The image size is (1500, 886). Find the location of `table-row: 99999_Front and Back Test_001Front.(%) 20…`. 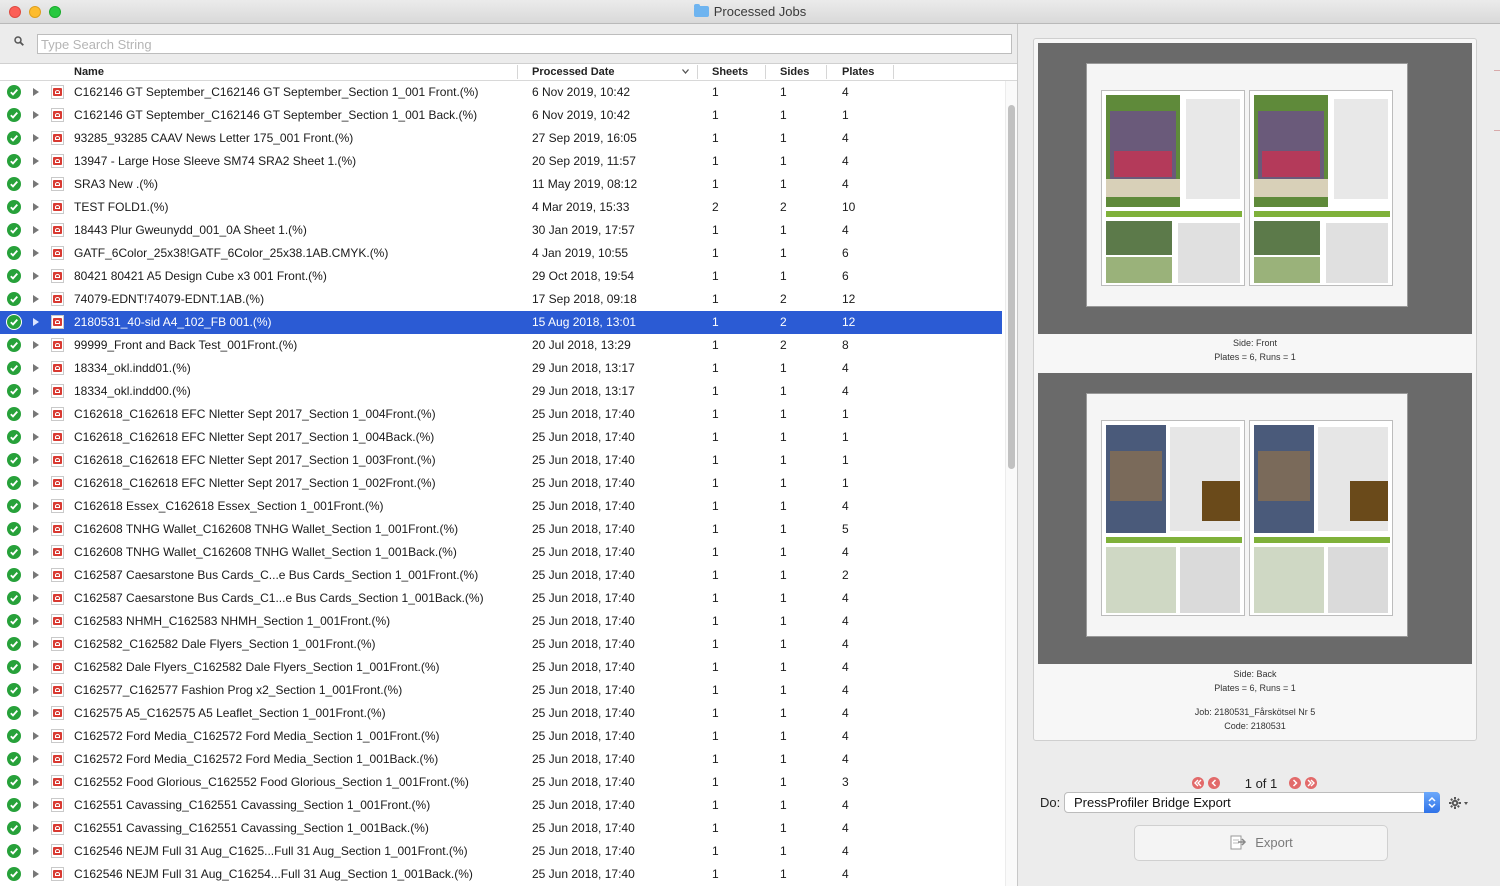

table-row: 99999_Front and Back Test_001Front.(%) 20… is located at coordinates (501, 345).